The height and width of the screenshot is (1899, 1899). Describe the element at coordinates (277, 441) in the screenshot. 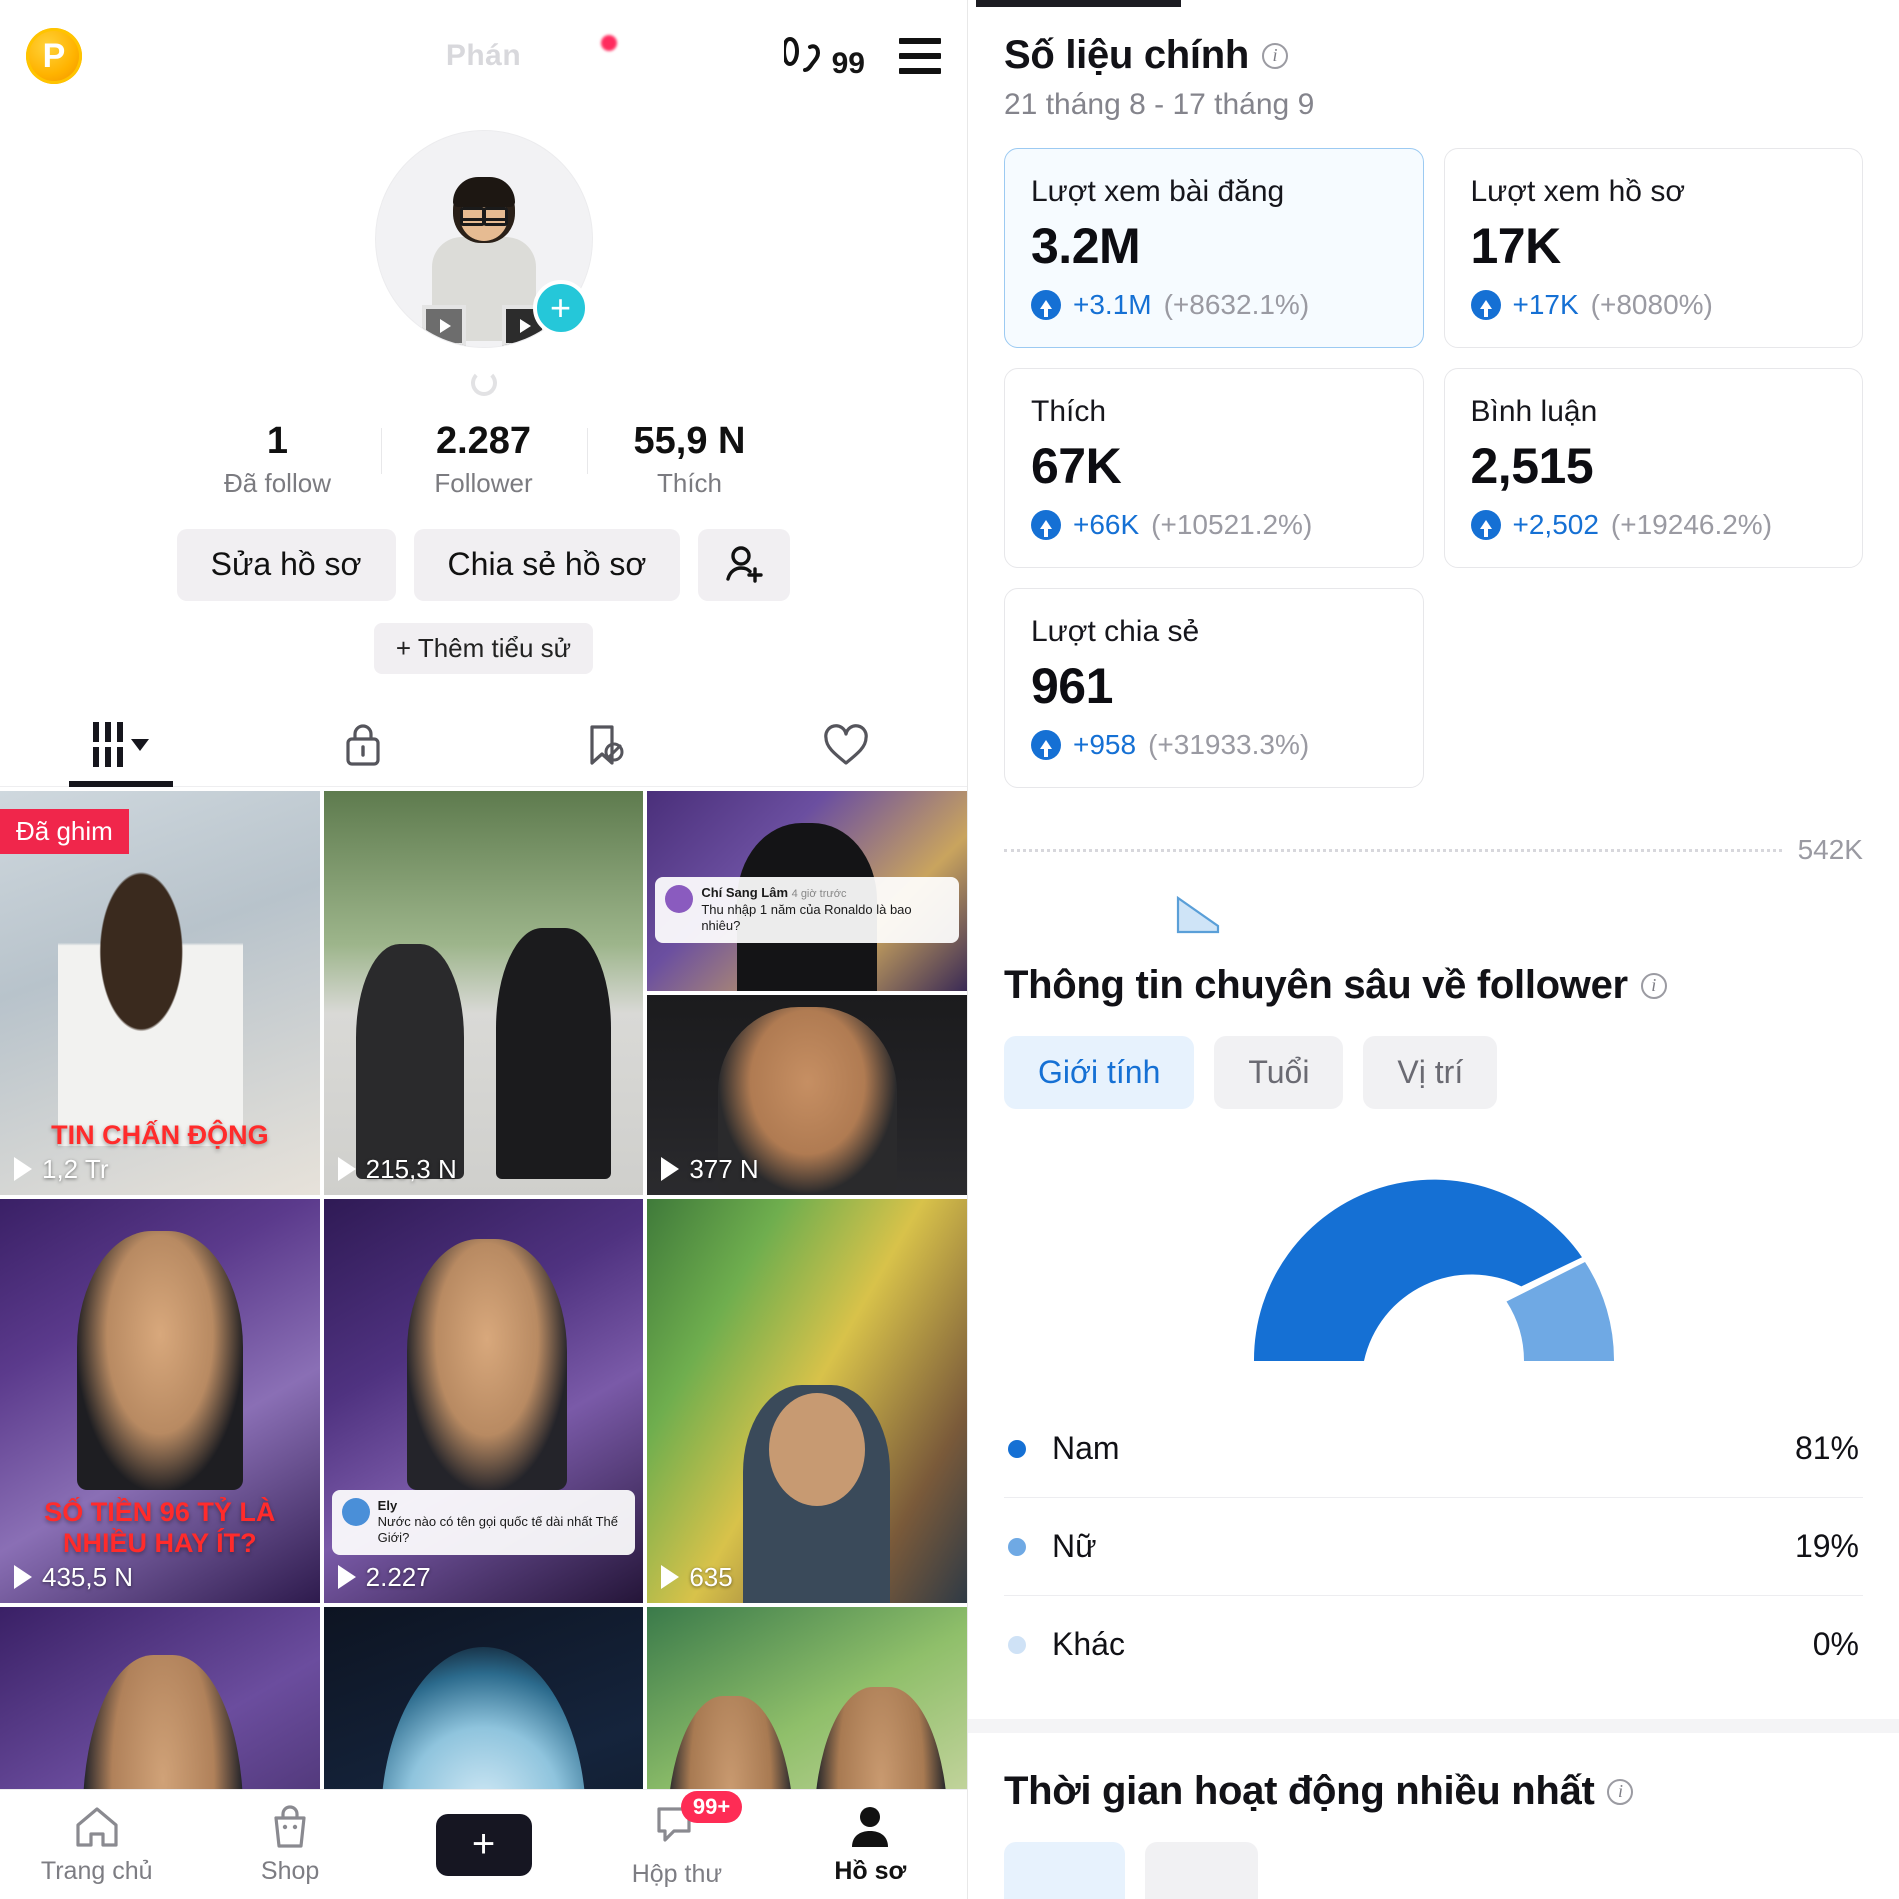

I see `stat-following-value: 1` at that location.